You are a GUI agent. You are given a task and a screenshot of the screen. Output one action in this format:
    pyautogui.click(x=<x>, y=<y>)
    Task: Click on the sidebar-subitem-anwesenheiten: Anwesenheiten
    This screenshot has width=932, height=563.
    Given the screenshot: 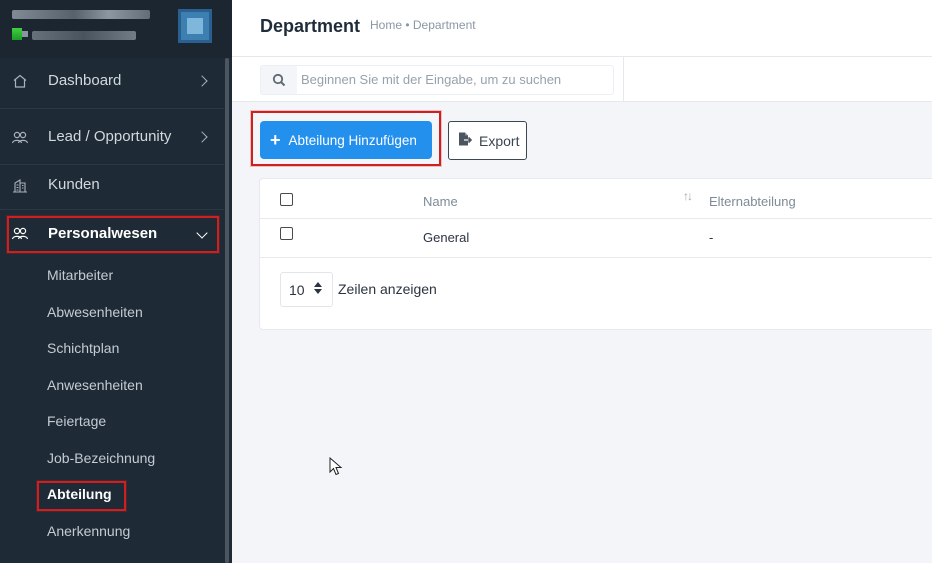 What is the action you would take?
    pyautogui.click(x=95, y=385)
    